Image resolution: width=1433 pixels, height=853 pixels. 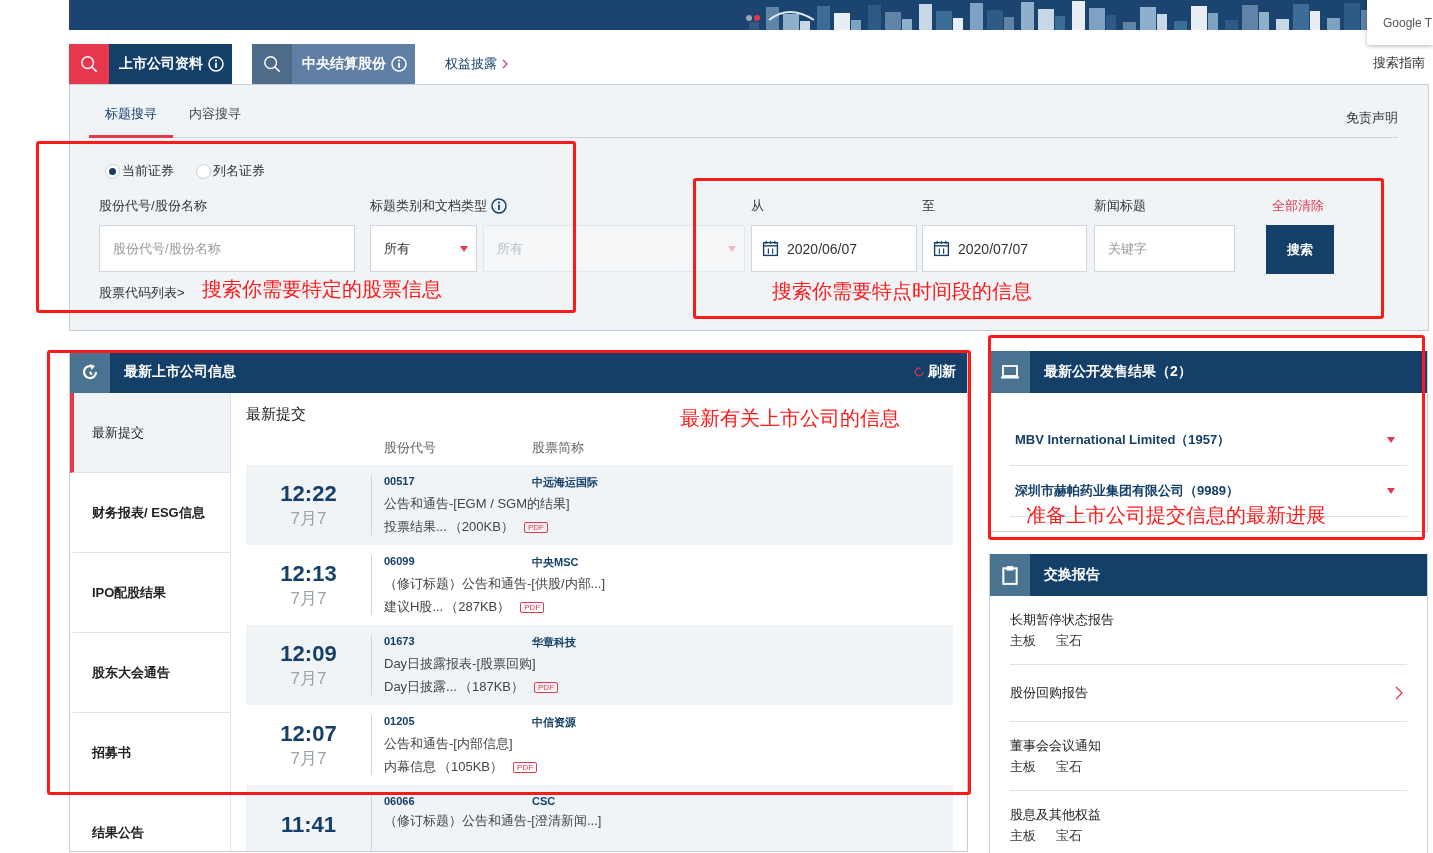 I want to click on stock-code: 01205, so click(x=400, y=722).